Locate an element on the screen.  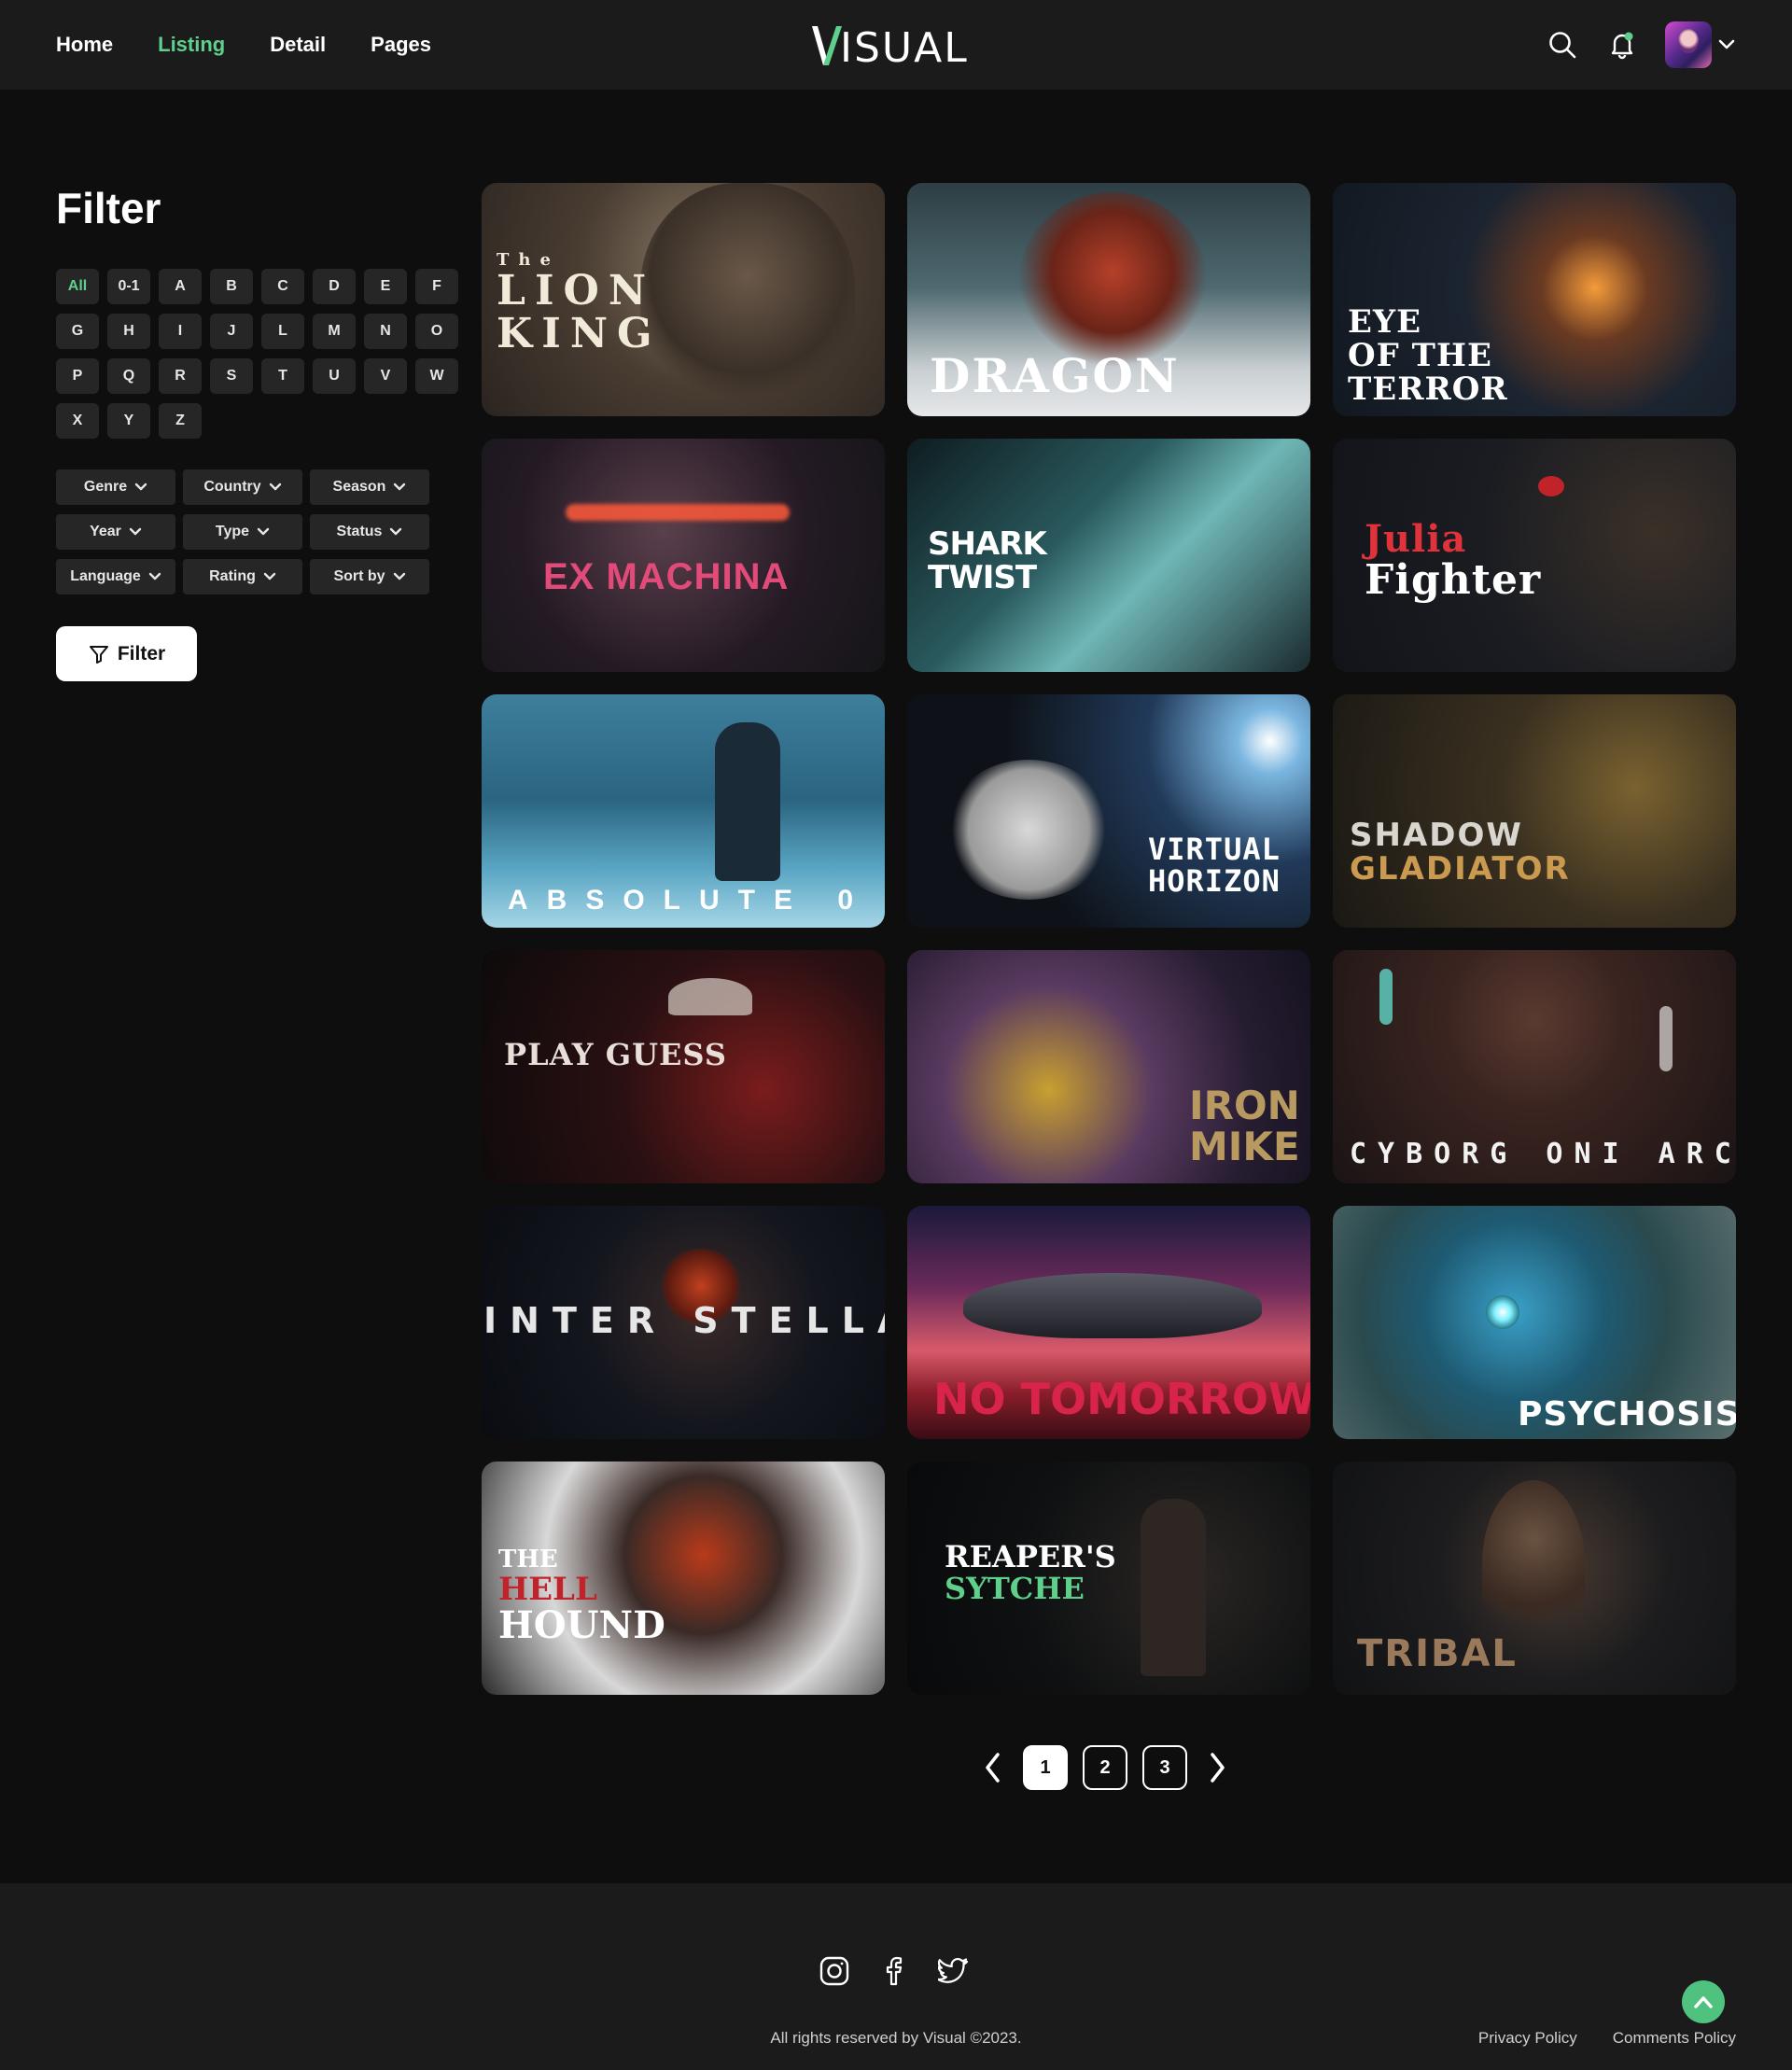
movie-card: ABSOLUTE 0 is located at coordinates (683, 811).